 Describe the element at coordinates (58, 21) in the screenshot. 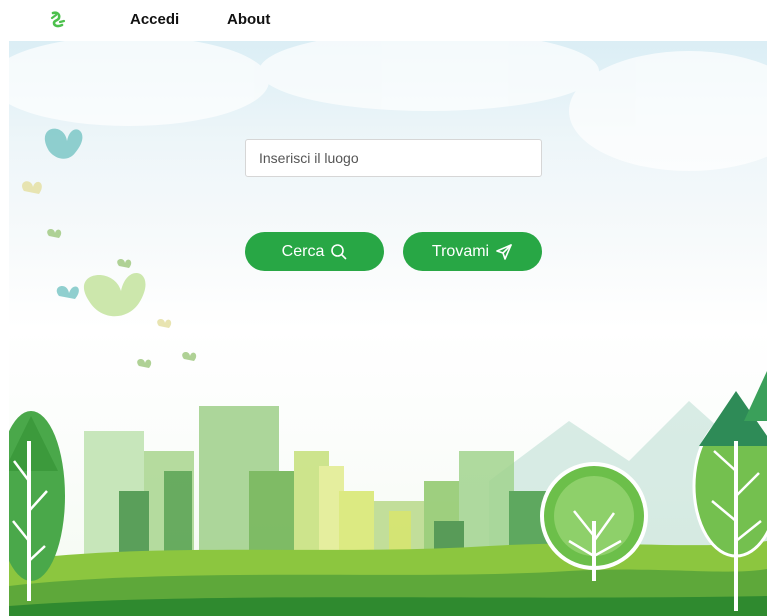

I see `leaf-logo-icon` at that location.